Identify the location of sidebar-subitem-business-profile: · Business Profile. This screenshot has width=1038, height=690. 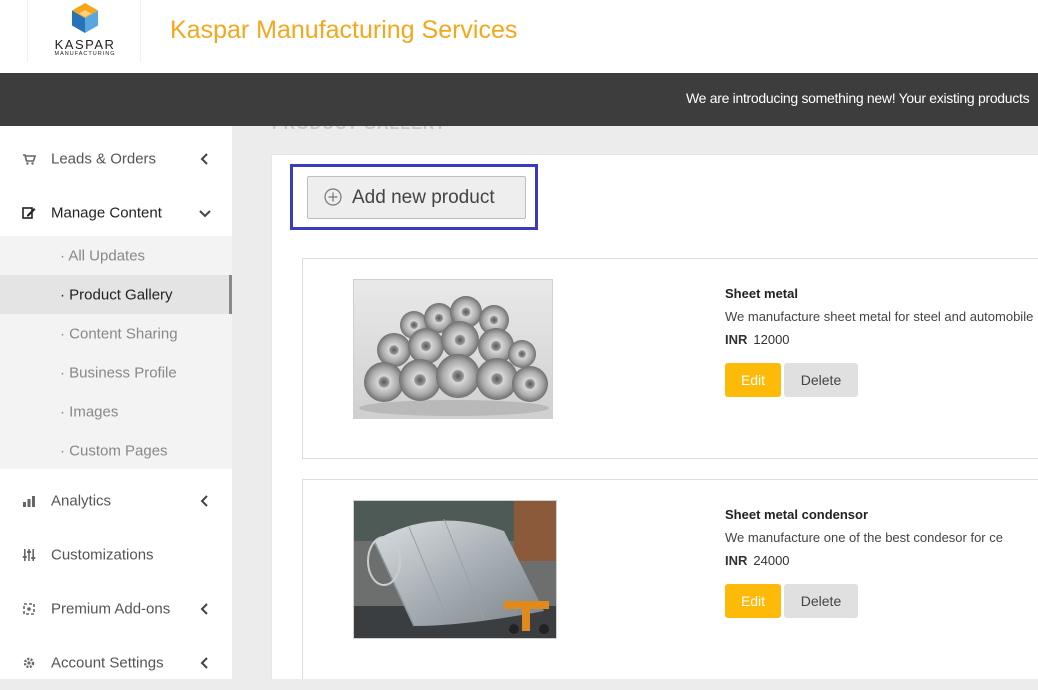
(116, 372).